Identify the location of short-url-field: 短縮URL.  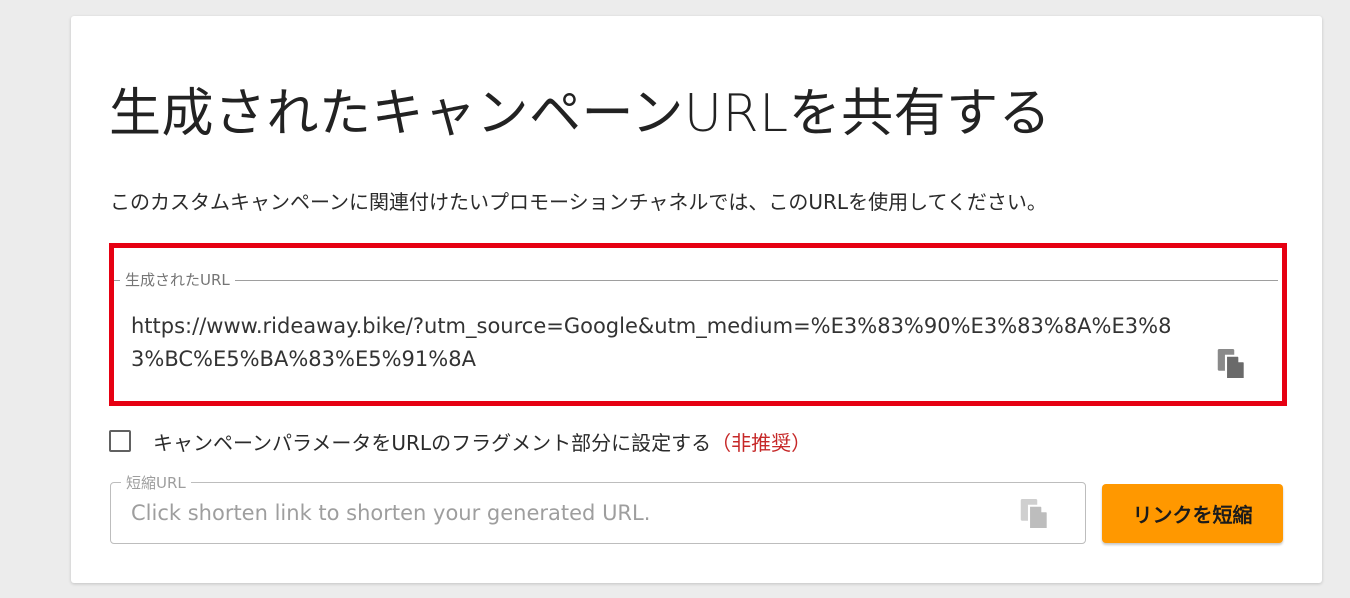
(598, 508).